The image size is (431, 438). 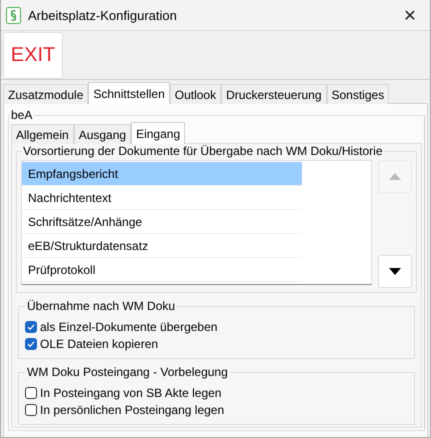 What do you see at coordinates (103, 134) in the screenshot?
I see `tab: Ausgang` at bounding box center [103, 134].